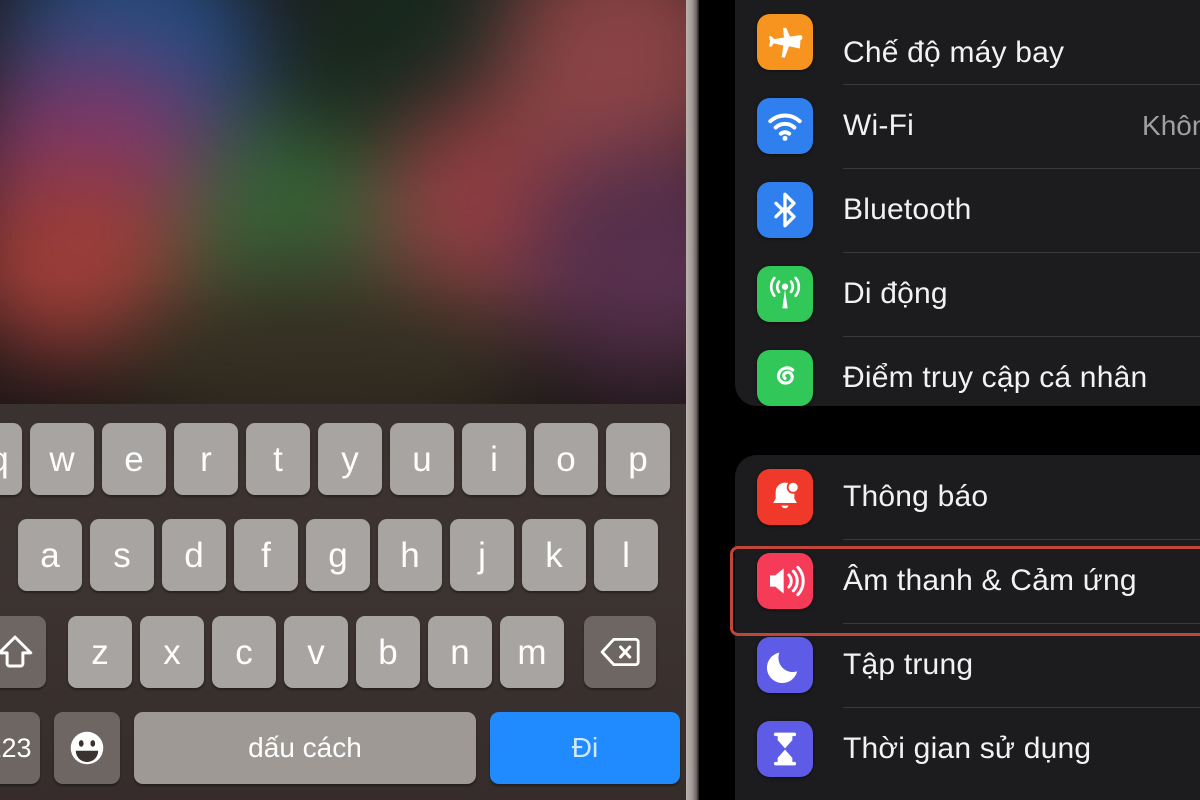 The height and width of the screenshot is (800, 1200). I want to click on notification-bell-icon-tile, so click(785, 497).